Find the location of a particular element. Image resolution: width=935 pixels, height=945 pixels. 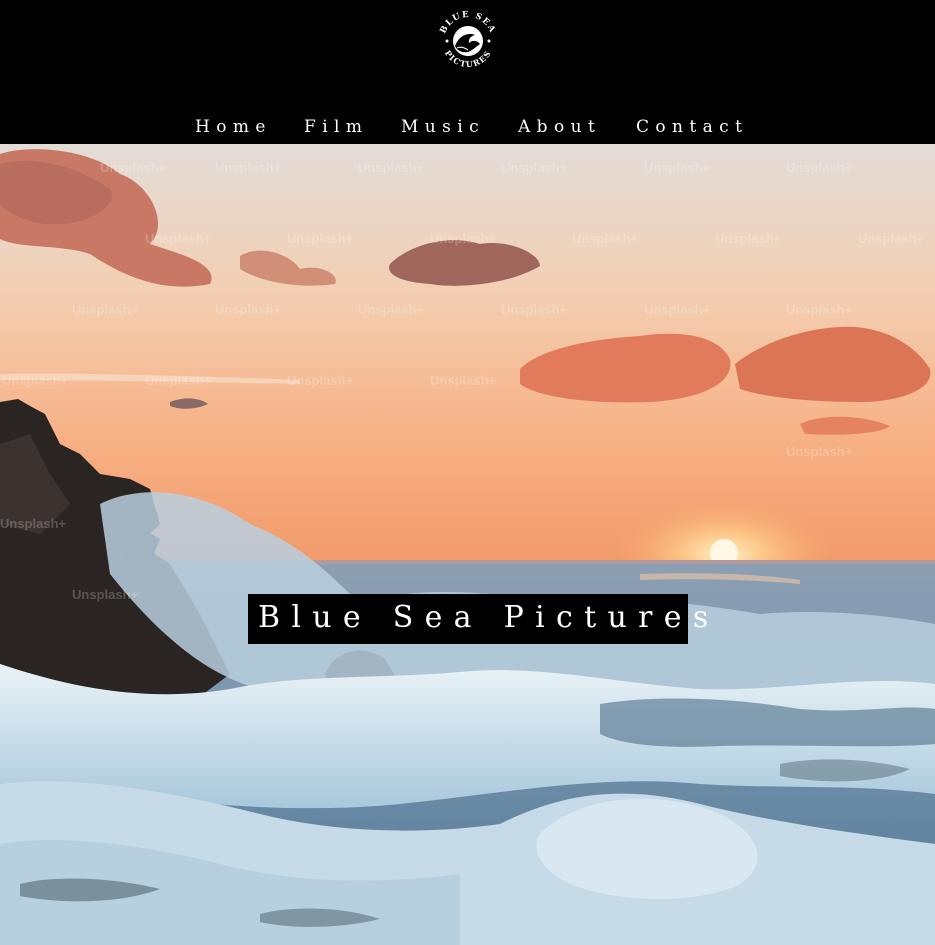

nav-film: Film is located at coordinates (336, 127).